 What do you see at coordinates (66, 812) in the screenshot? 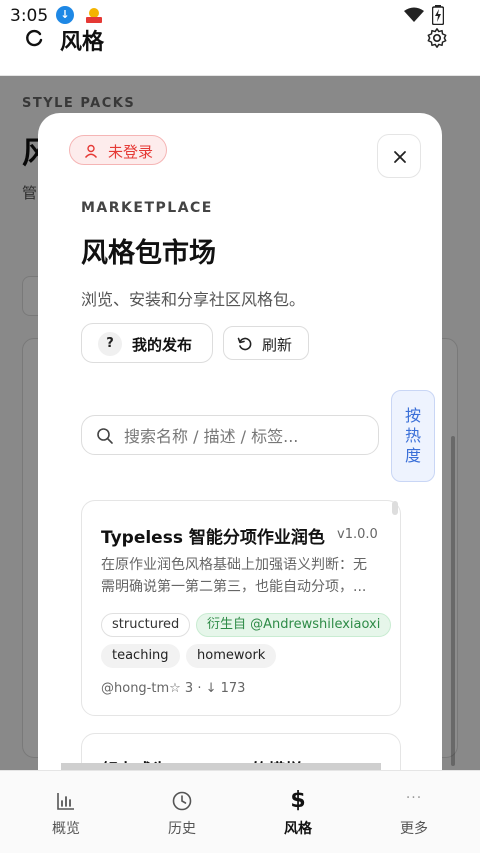
I see `nav-item-overview: 概览` at bounding box center [66, 812].